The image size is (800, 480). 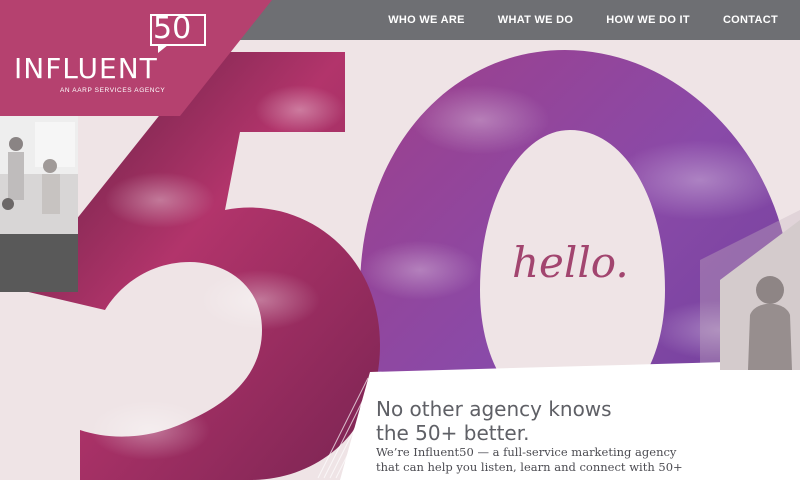 I want to click on logo-wordmark: INFLUENT, so click(x=86, y=68).